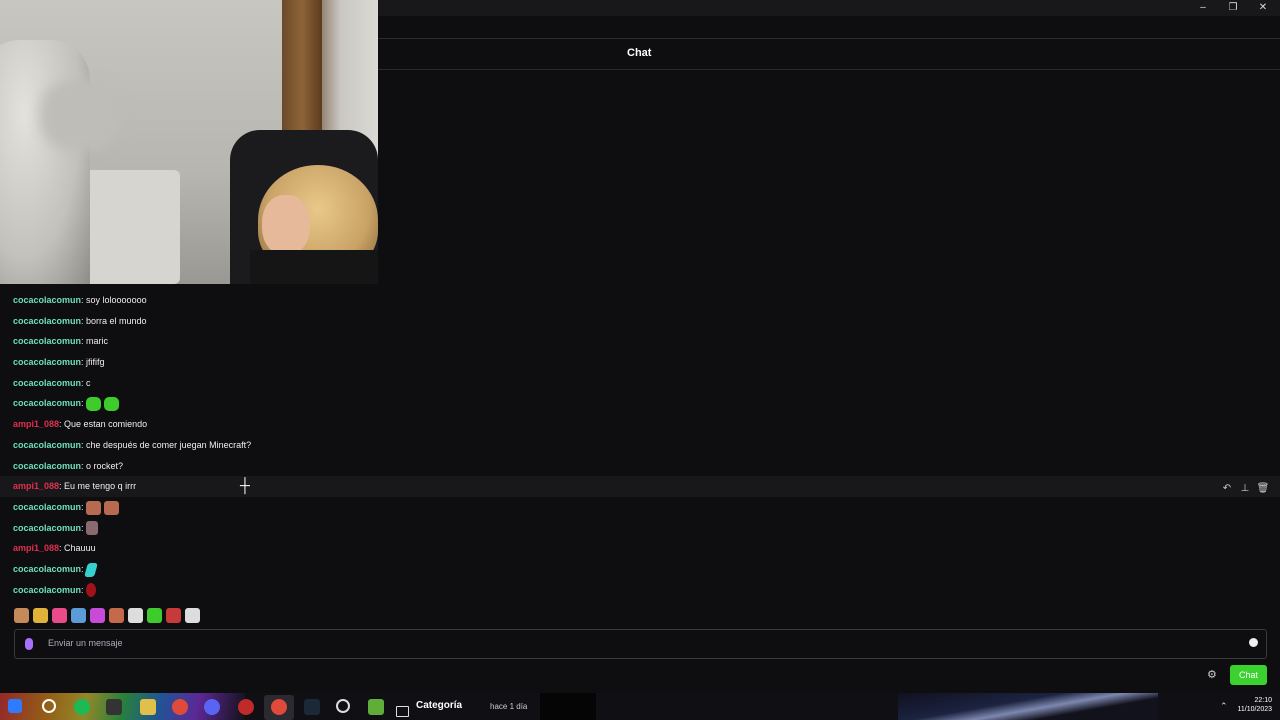  Describe the element at coordinates (640, 424) in the screenshot. I see `chat-message: ampi1_088: Que estan comiendo` at that location.